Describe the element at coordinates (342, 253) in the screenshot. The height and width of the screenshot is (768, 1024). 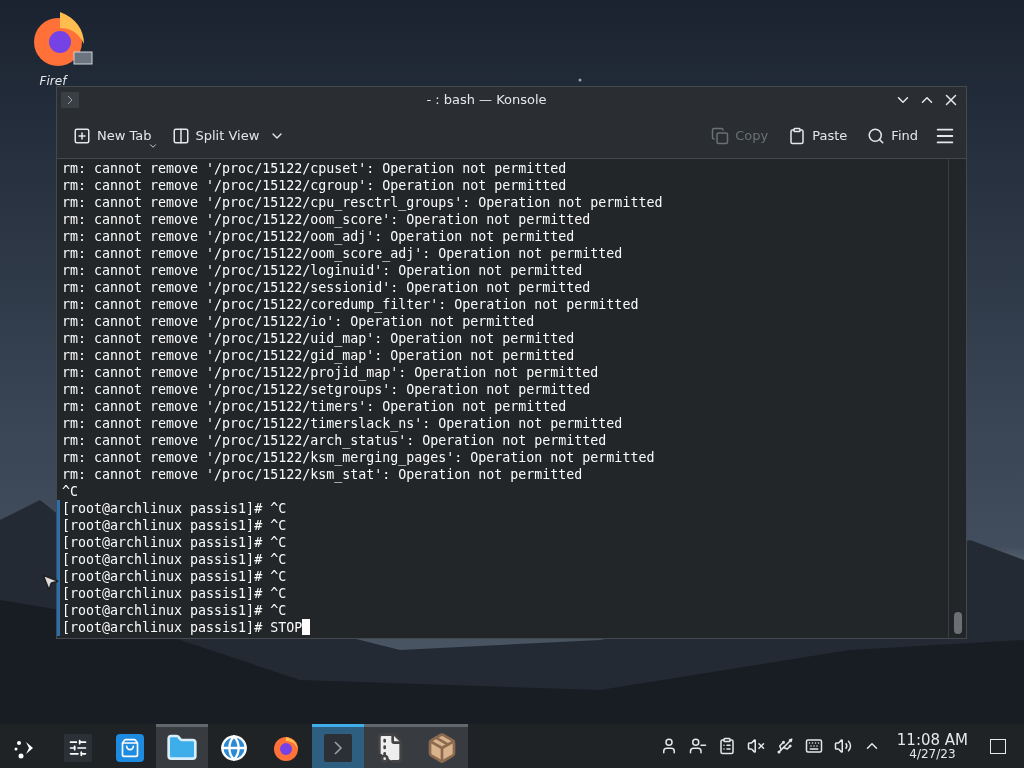
I see `terminal-line: rm: cannot remove '/proc/15122/oom_score_adj': Operation not permitted` at that location.